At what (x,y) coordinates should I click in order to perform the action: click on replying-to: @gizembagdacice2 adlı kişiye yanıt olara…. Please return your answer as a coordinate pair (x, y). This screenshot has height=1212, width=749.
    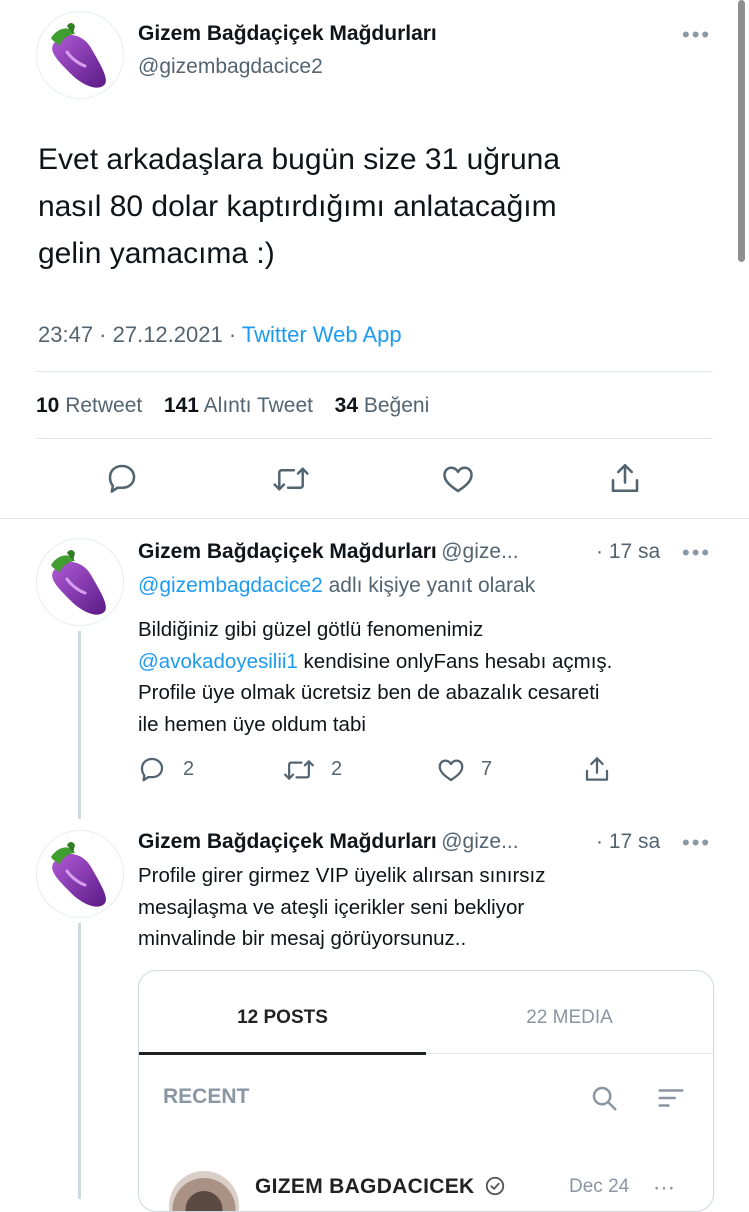
    Looking at the image, I should click on (336, 586).